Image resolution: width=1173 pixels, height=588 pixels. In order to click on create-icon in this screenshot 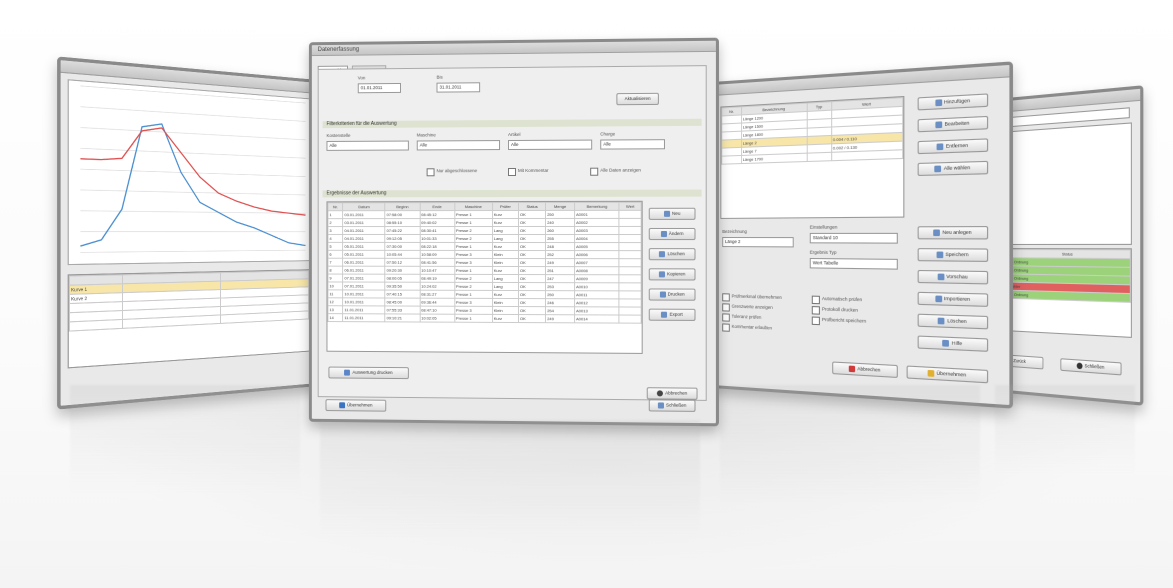, I will do `click(937, 232)`.